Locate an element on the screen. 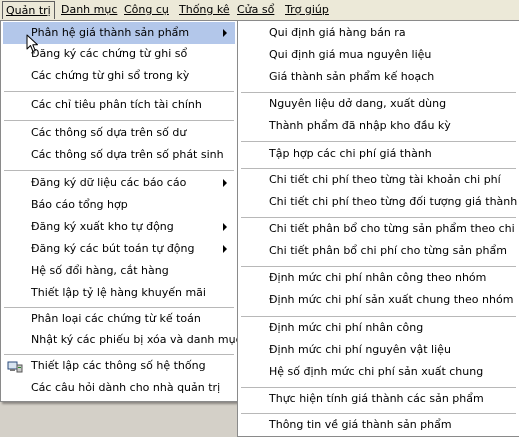 This screenshot has height=437, width=519. submenu-item-nguyen-lieu-do-dang: Nguyên liệu dở dang, xuất dùng is located at coordinates (378, 104).